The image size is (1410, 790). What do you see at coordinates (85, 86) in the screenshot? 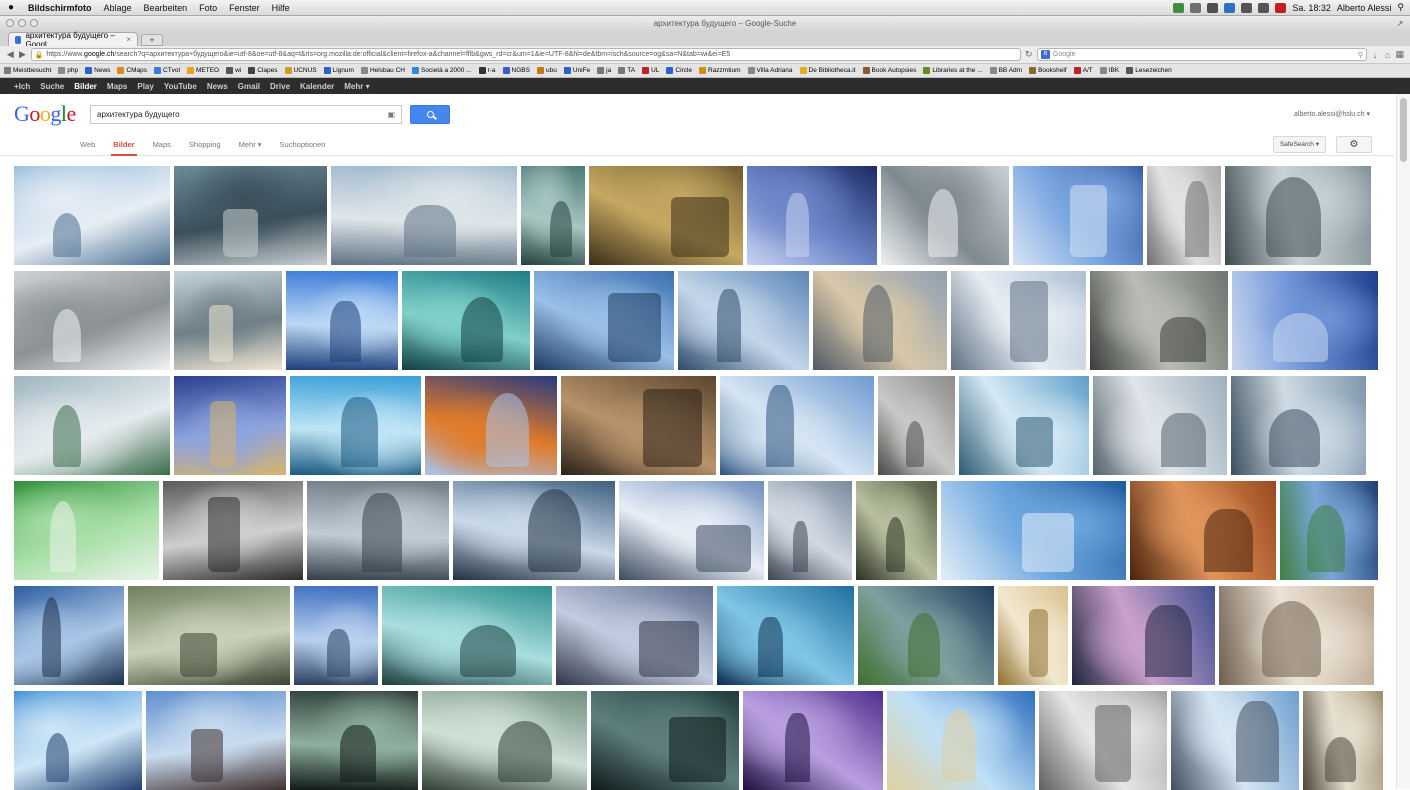
I see `gbar-link: Bilder` at bounding box center [85, 86].